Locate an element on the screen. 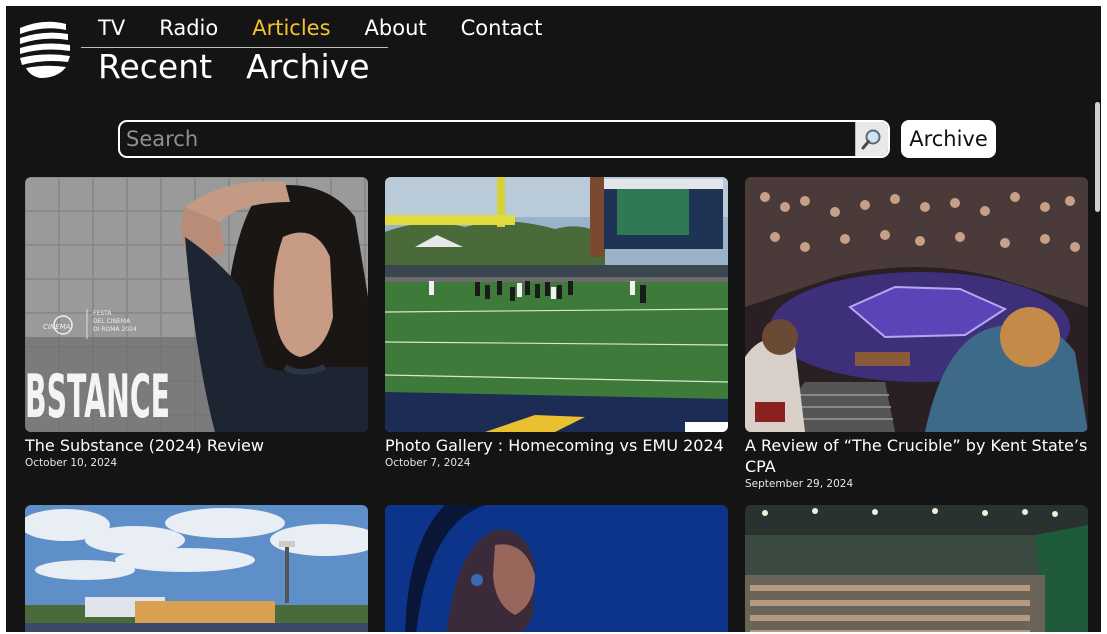 The image size is (1107, 634). magnifier-icon is located at coordinates (871, 139).